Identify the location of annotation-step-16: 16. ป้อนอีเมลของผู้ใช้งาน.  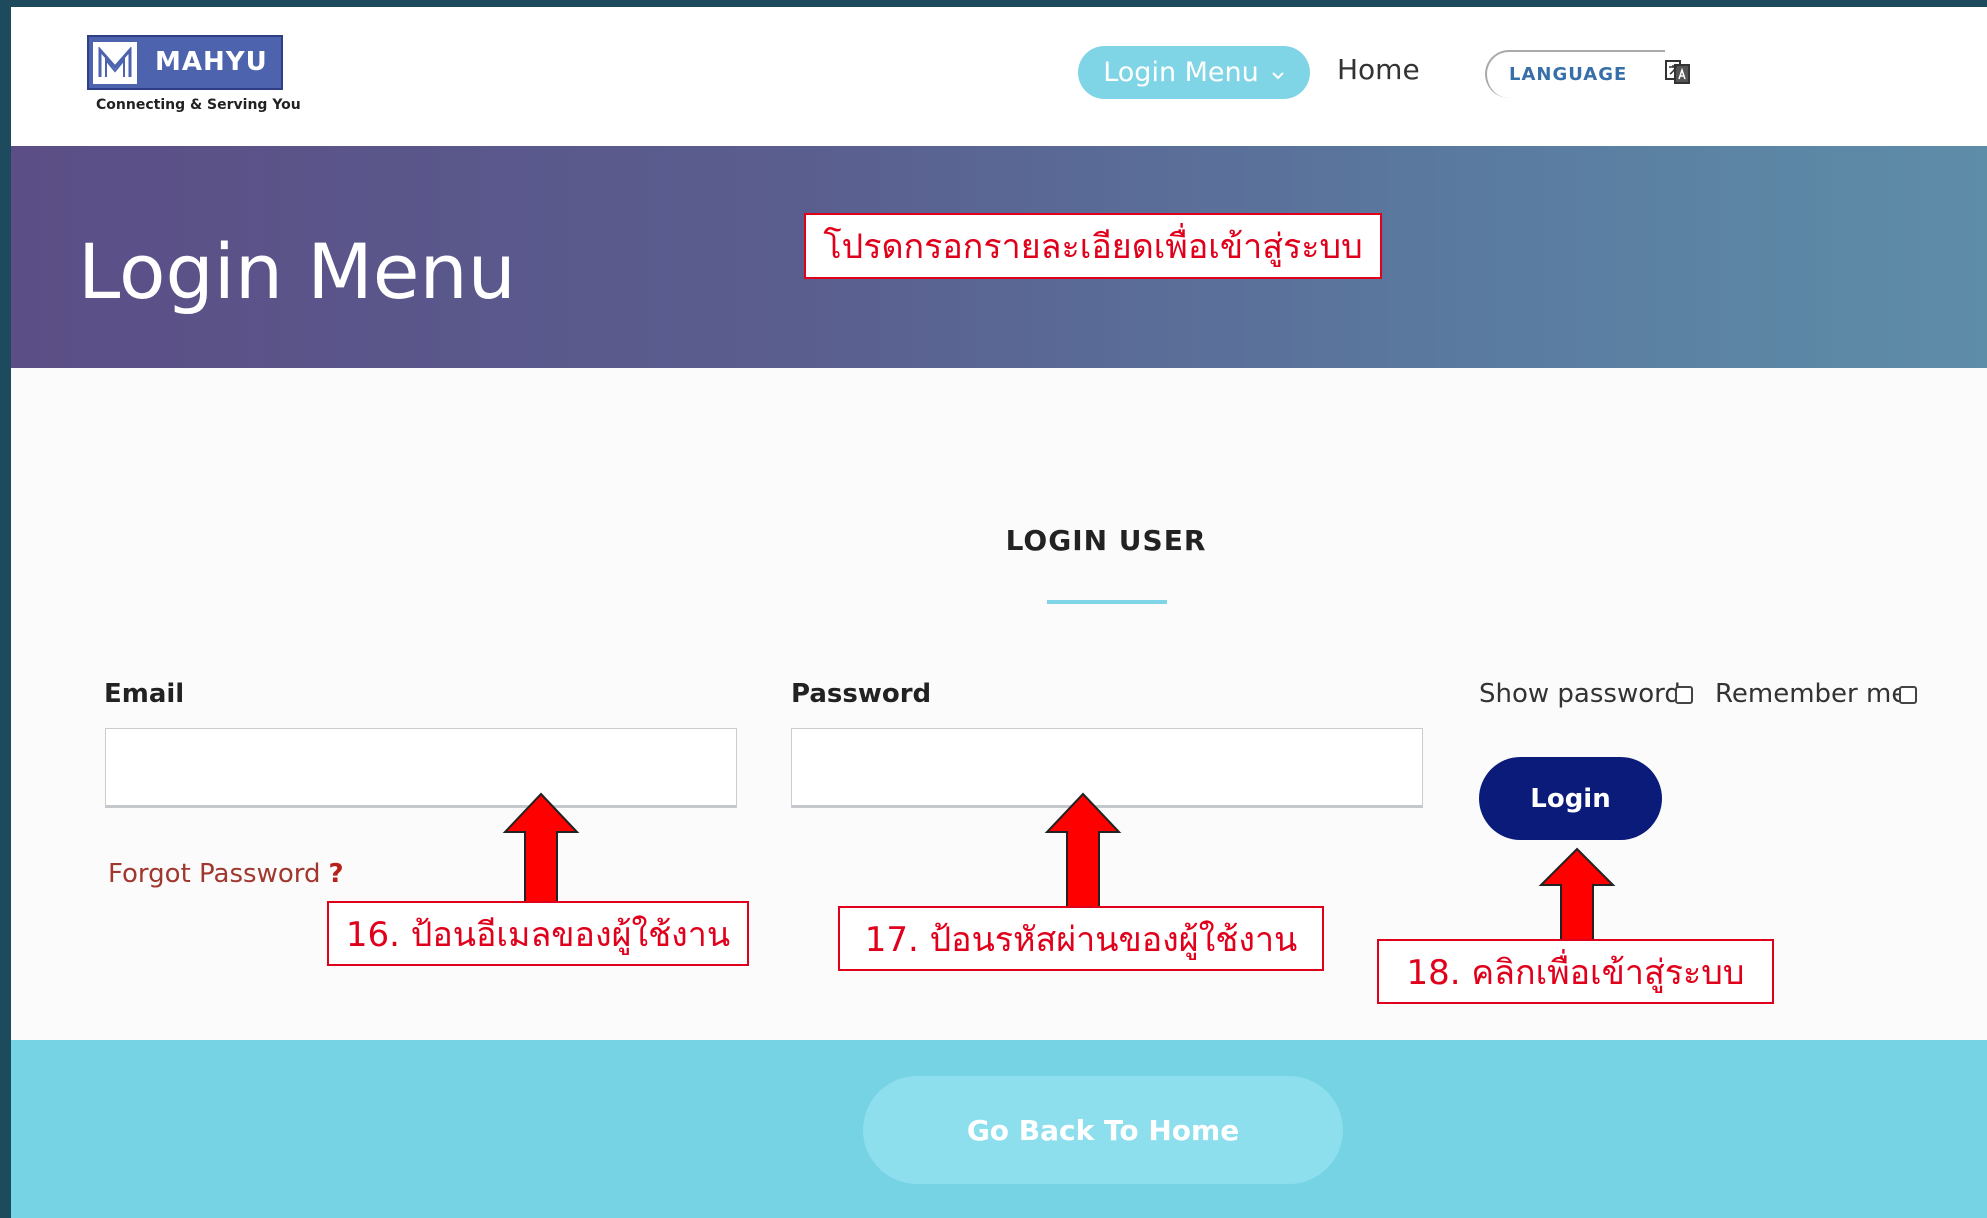
(538, 933).